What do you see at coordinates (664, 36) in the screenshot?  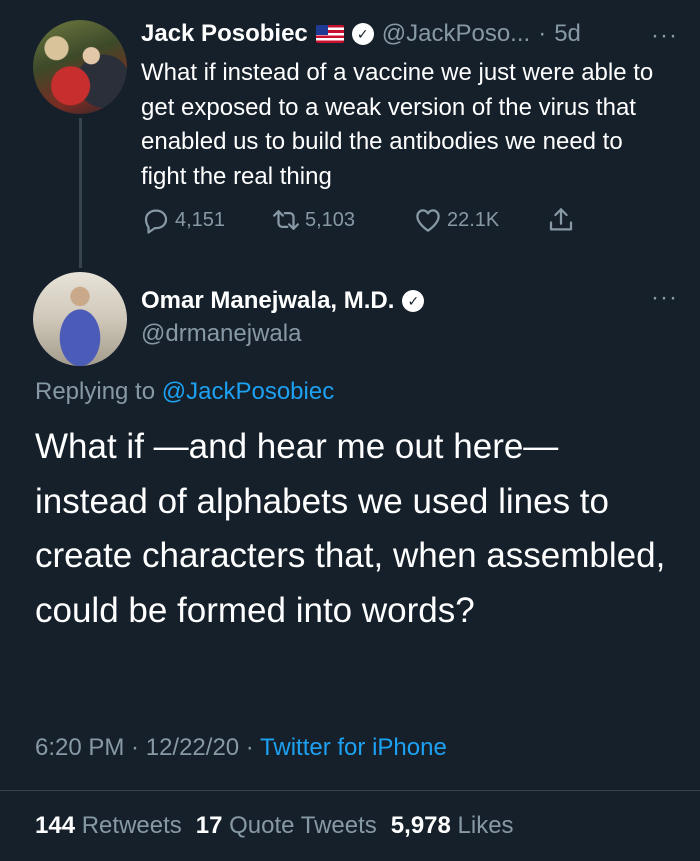 I see `parent-more-icon: ···` at bounding box center [664, 36].